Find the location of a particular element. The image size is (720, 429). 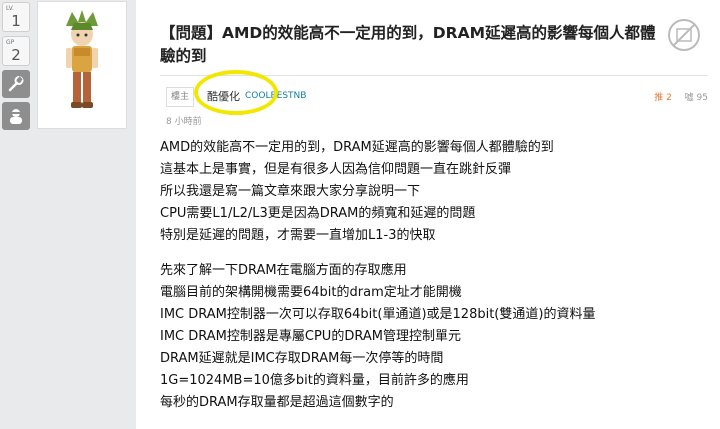

gp-label: GP is located at coordinates (10, 42).